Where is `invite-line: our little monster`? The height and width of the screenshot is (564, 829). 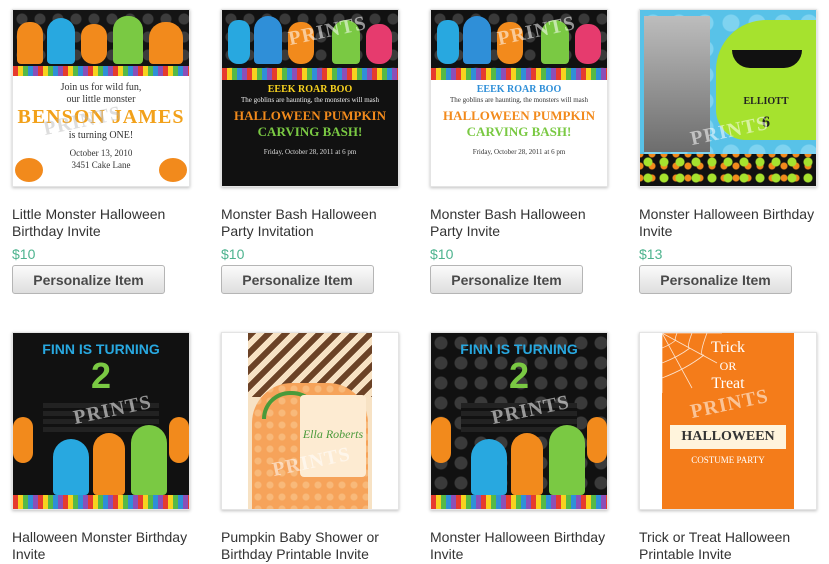
invite-line: our little monster is located at coordinates (101, 99).